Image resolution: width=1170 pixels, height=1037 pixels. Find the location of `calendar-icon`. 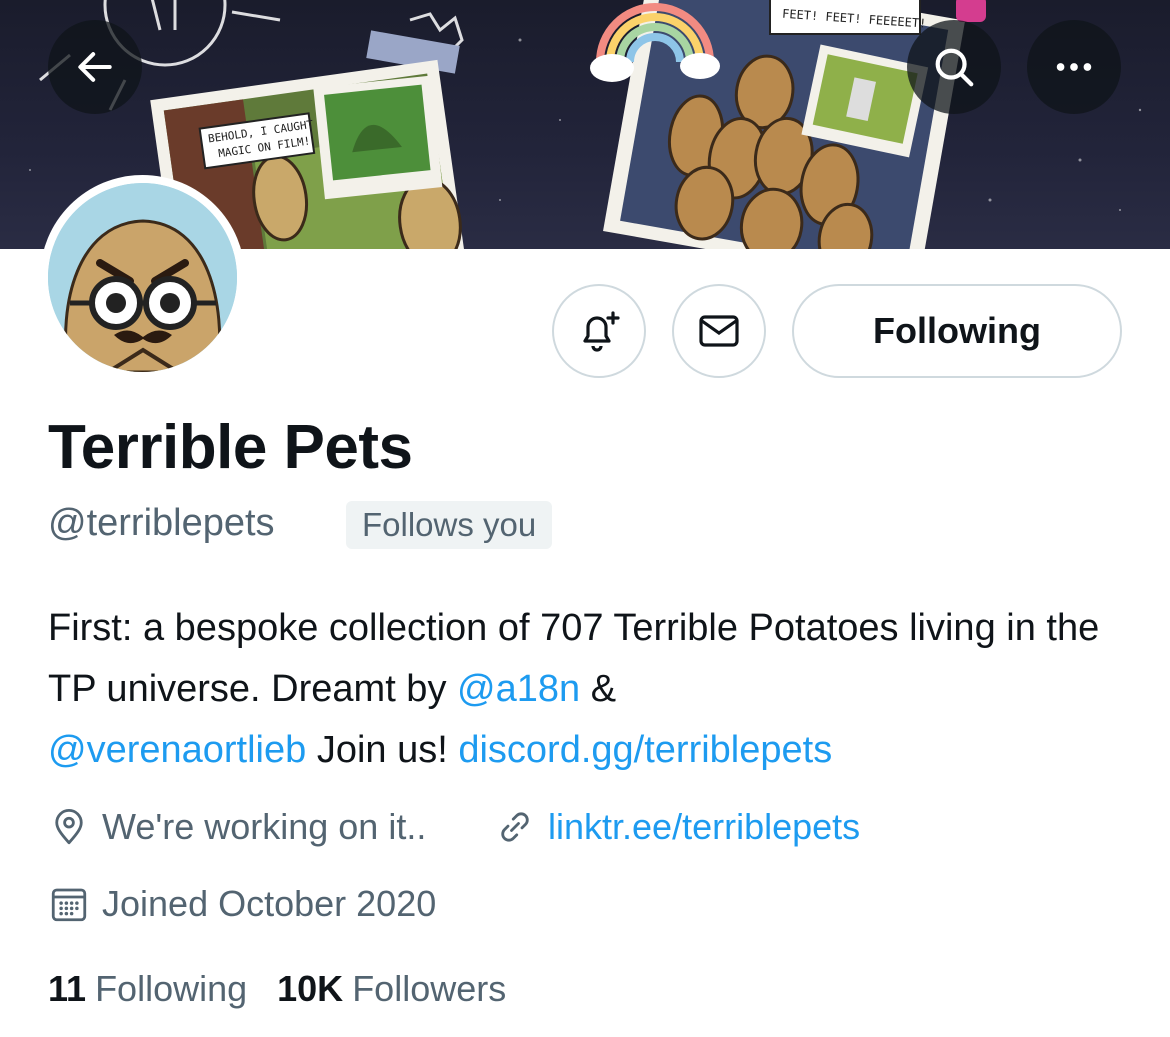

calendar-icon is located at coordinates (69, 905).